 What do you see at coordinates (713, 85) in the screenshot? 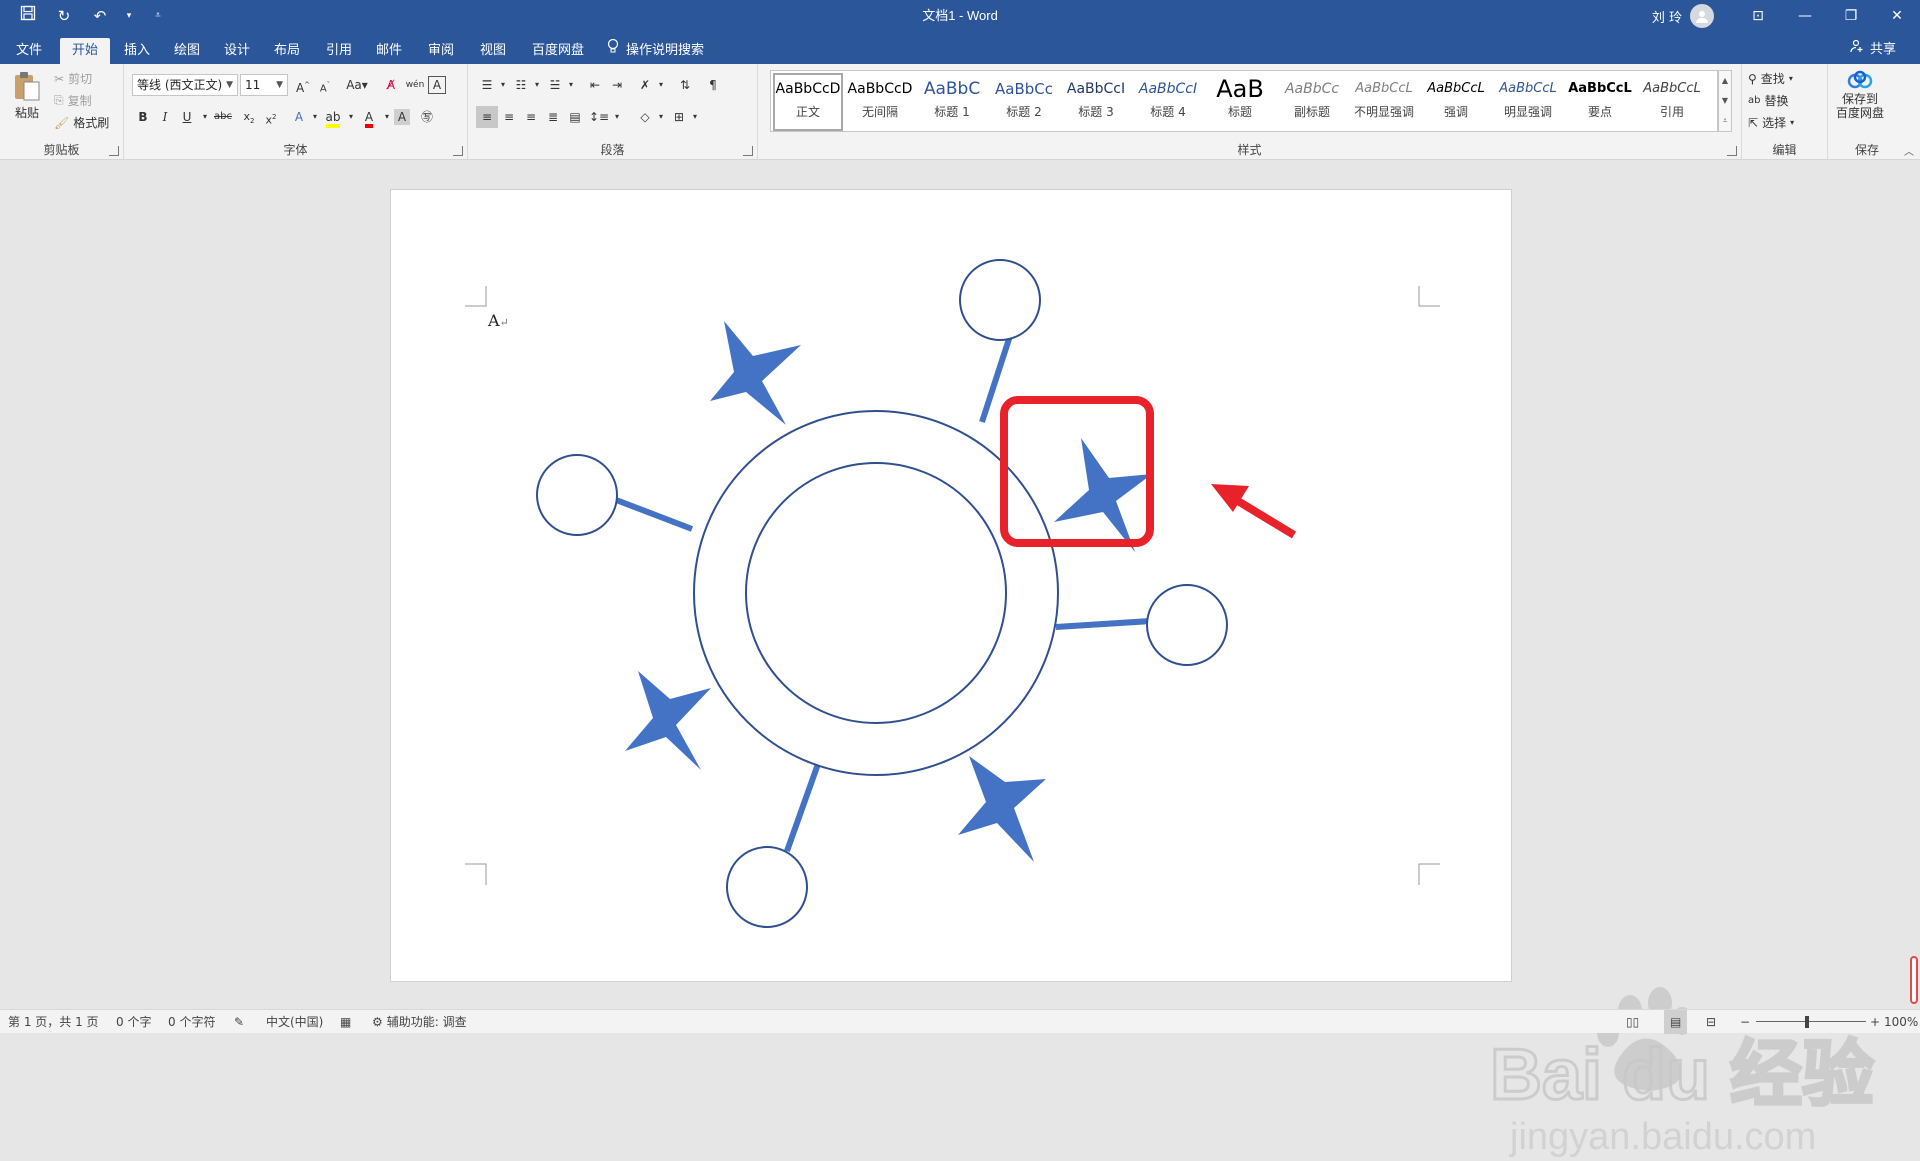
I see `show-marks-icon: ¶` at bounding box center [713, 85].